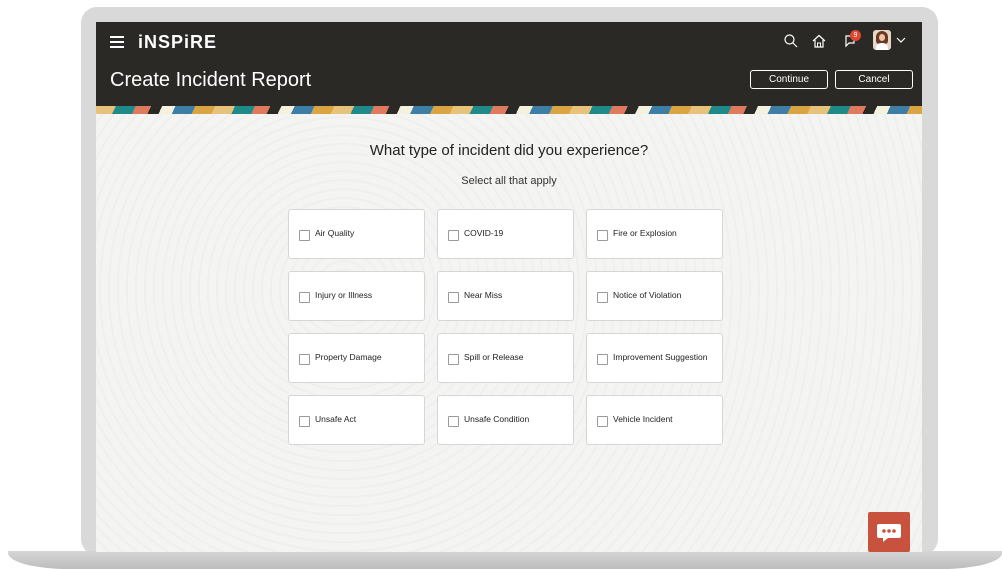 The height and width of the screenshot is (569, 1002). I want to click on option-label: Property Damage, so click(348, 357).